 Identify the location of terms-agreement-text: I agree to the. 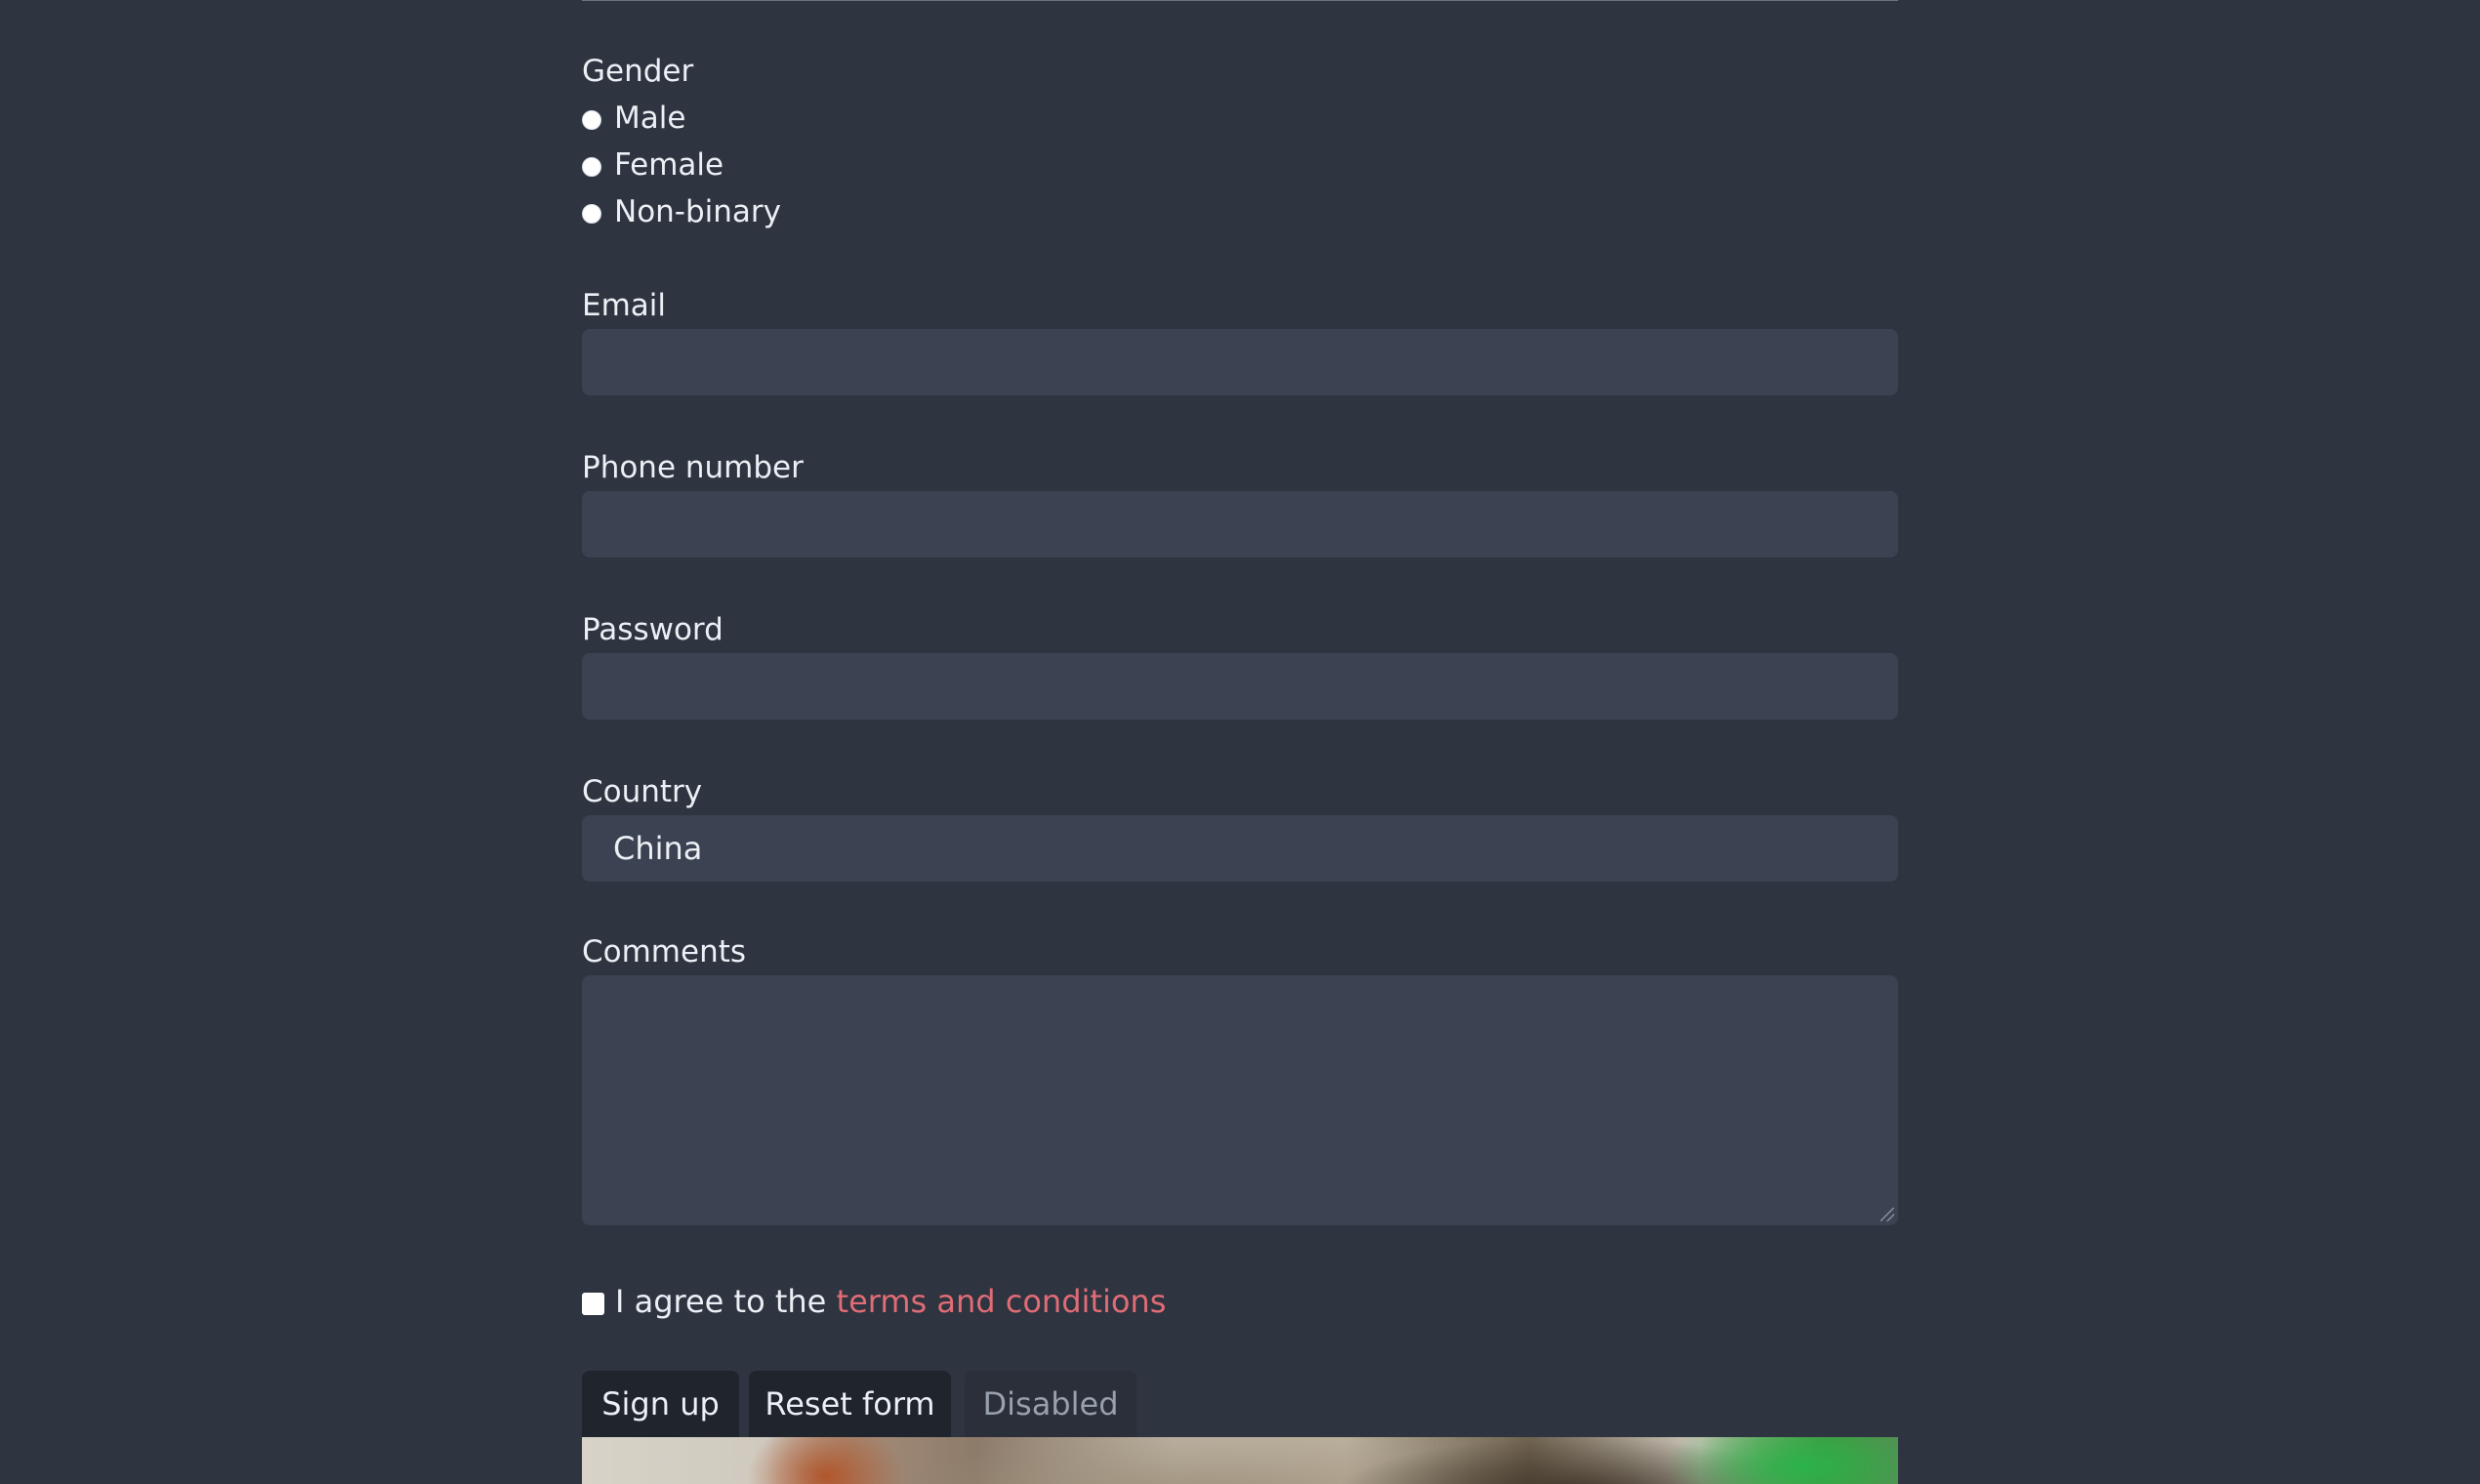
(726, 1302).